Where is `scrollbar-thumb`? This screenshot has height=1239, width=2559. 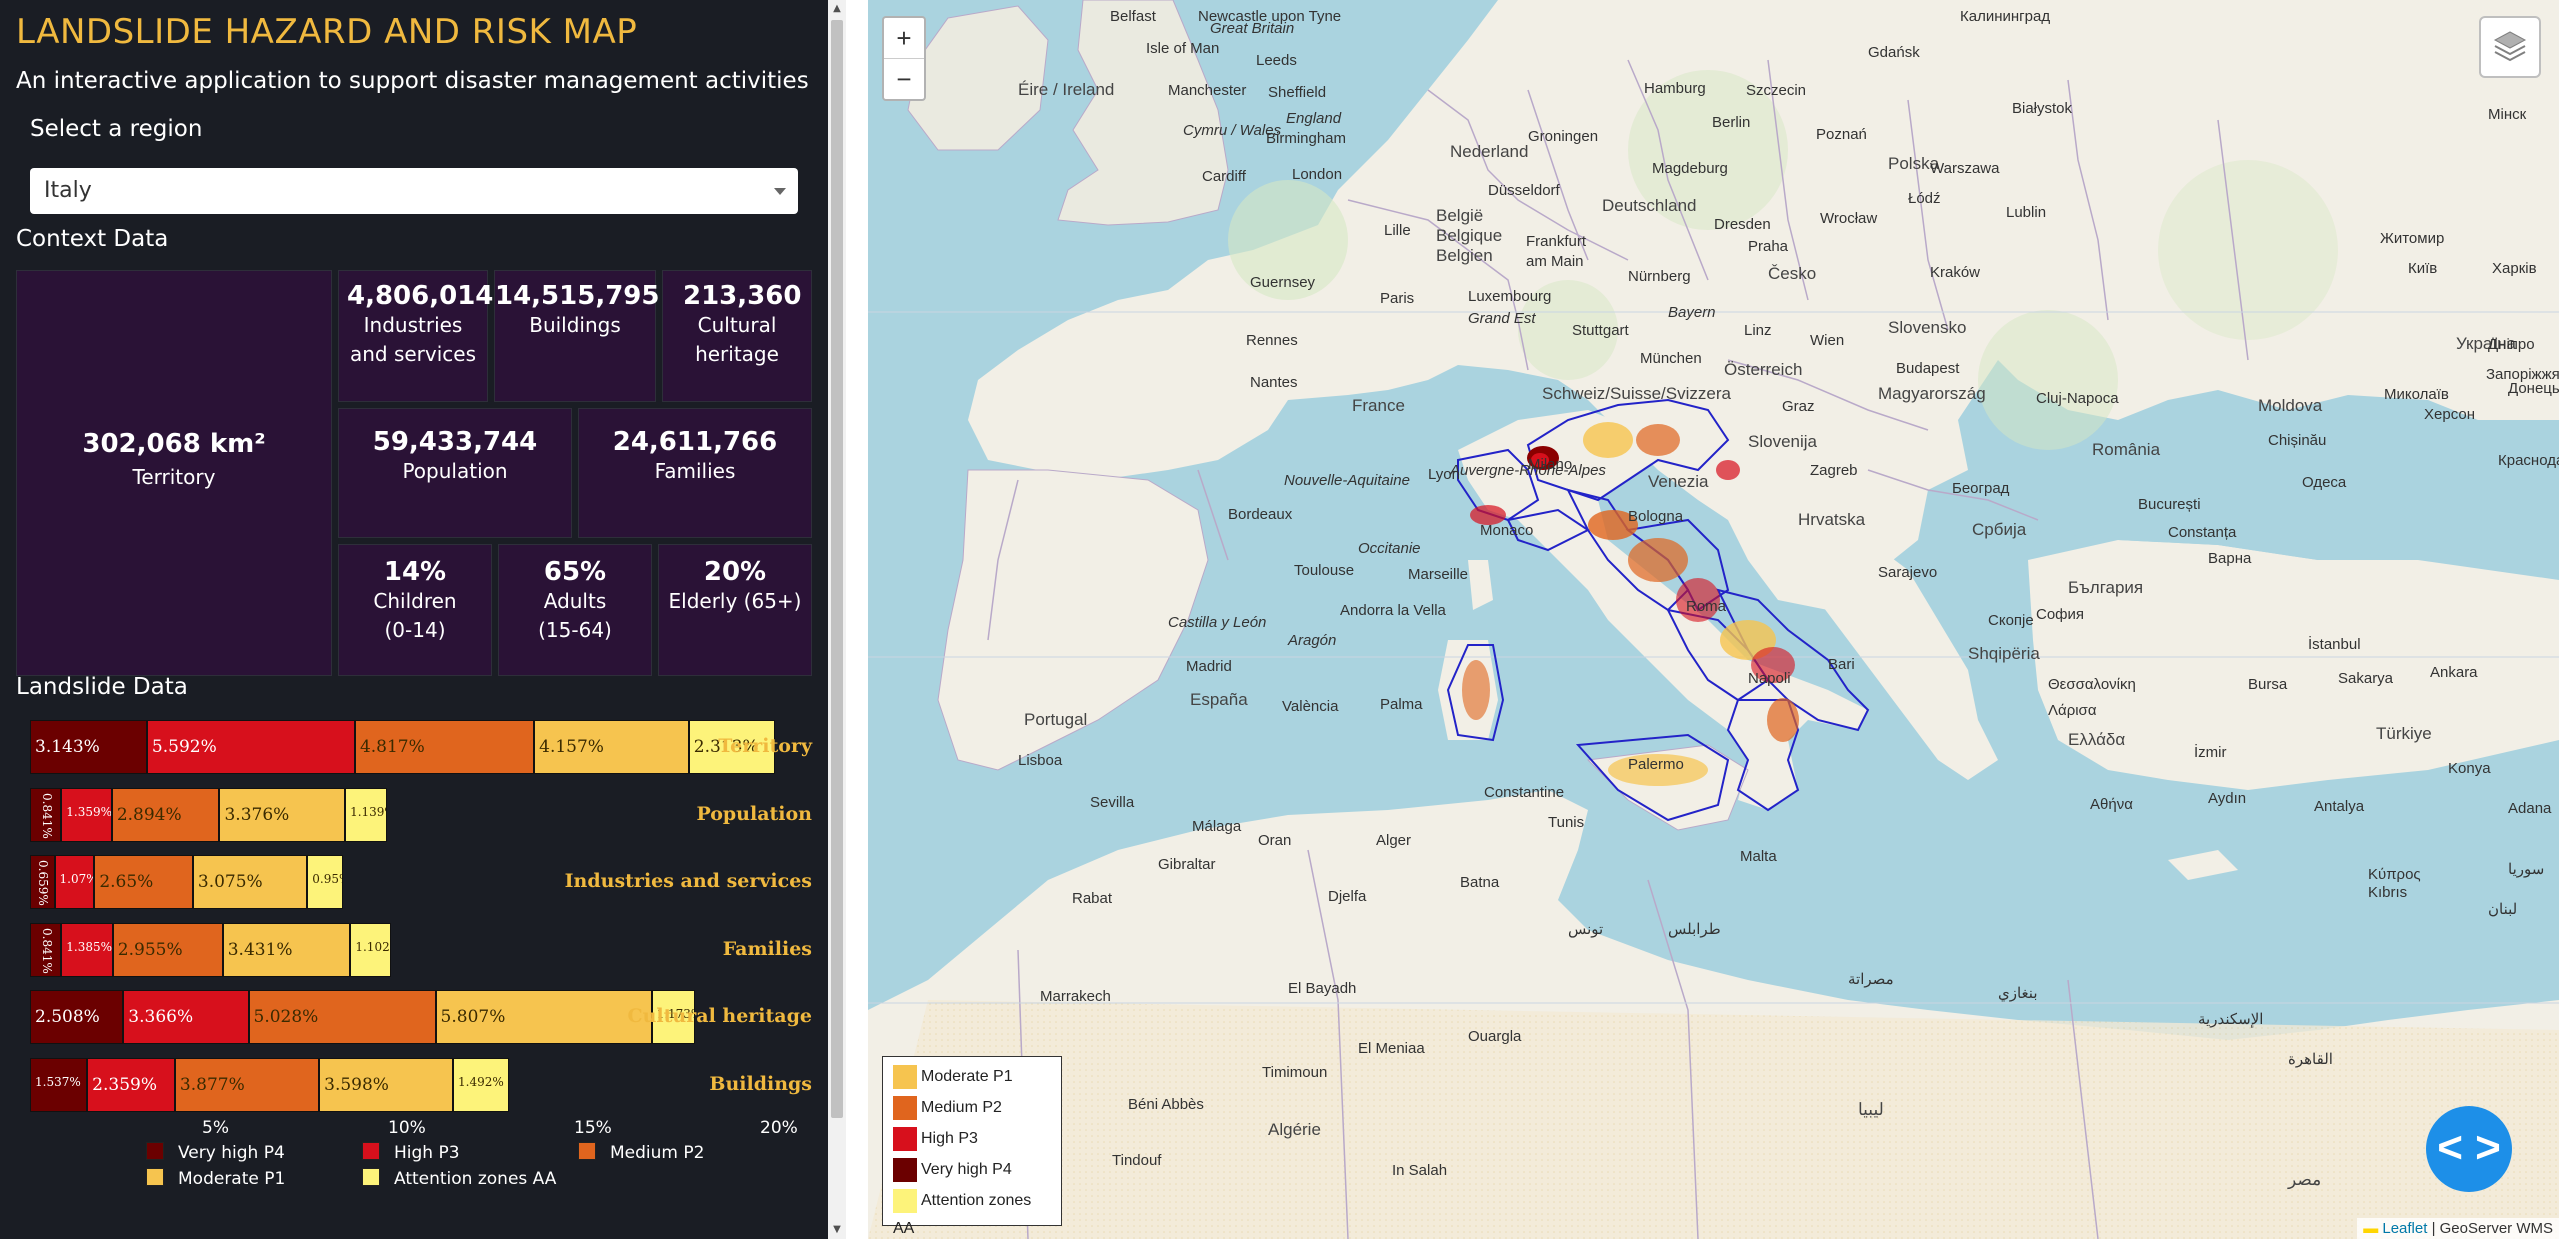 scrollbar-thumb is located at coordinates (837, 569).